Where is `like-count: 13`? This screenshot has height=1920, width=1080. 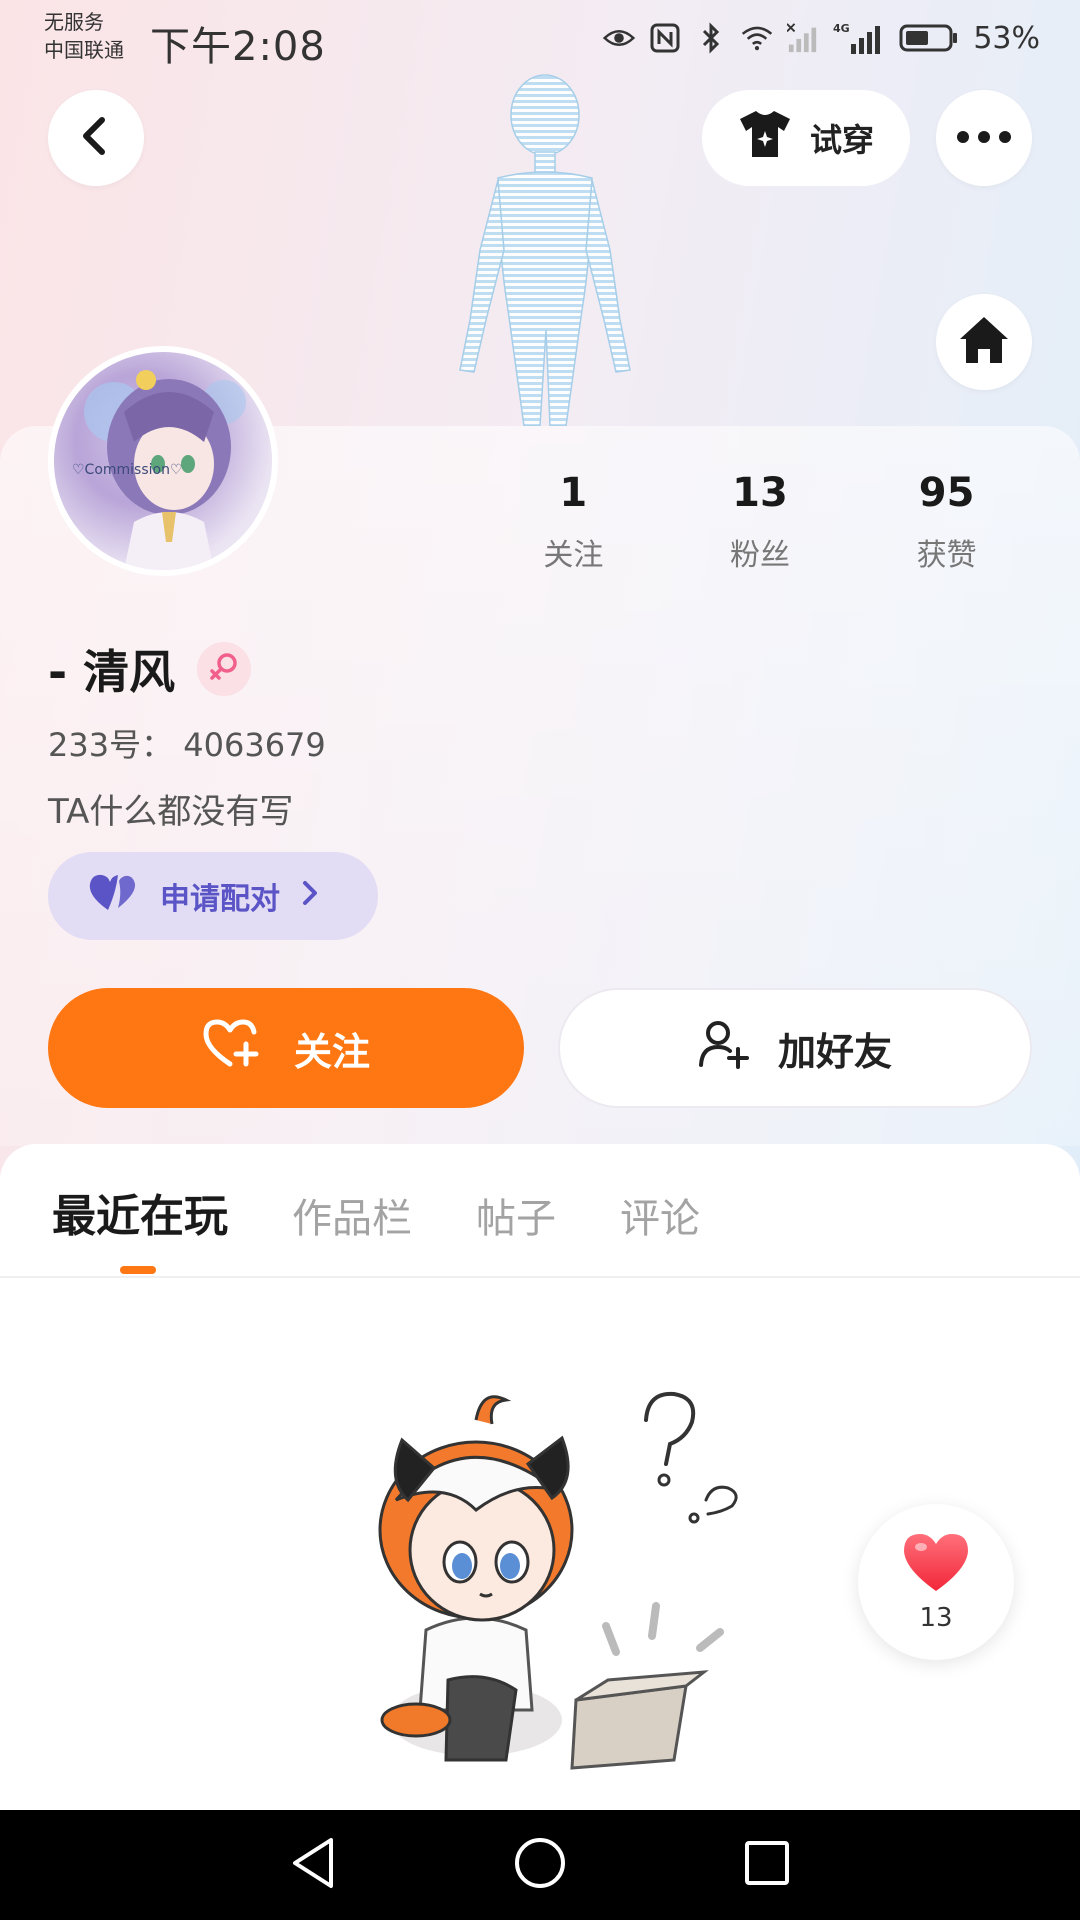 like-count: 13 is located at coordinates (936, 1618).